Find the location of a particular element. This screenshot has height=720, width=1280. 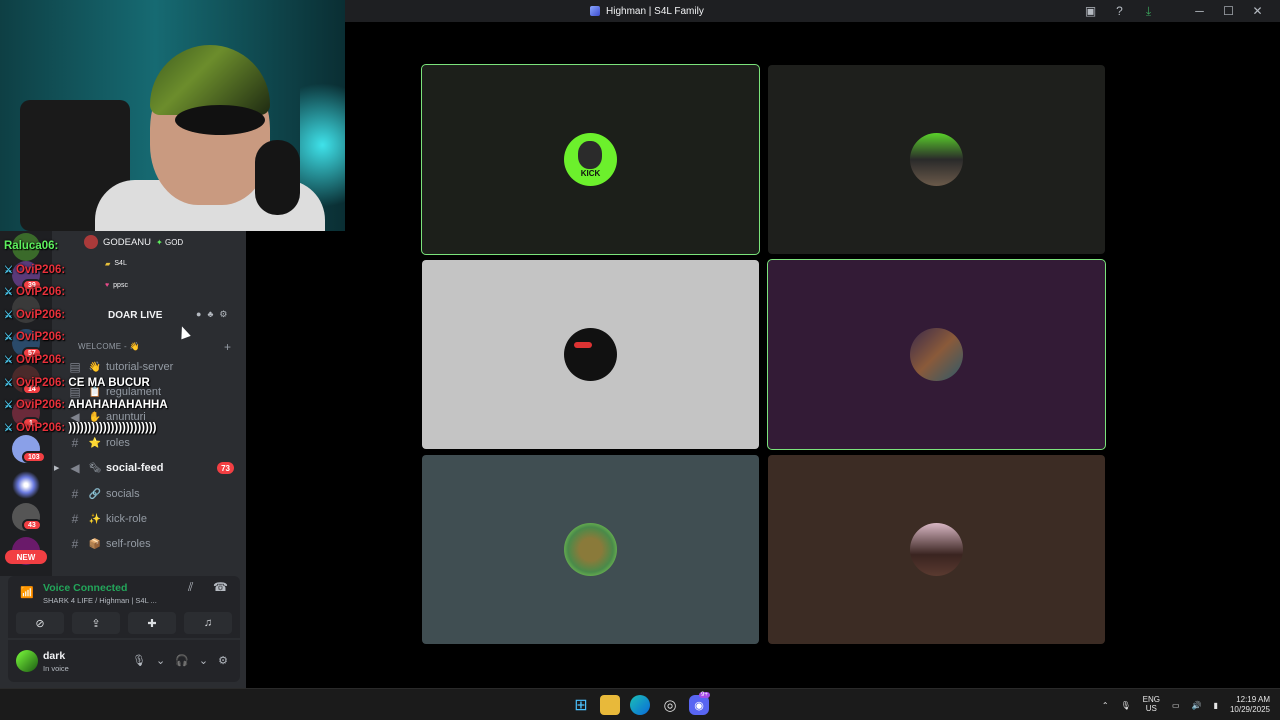

maximize-button: ☐ is located at coordinates (1228, 11).